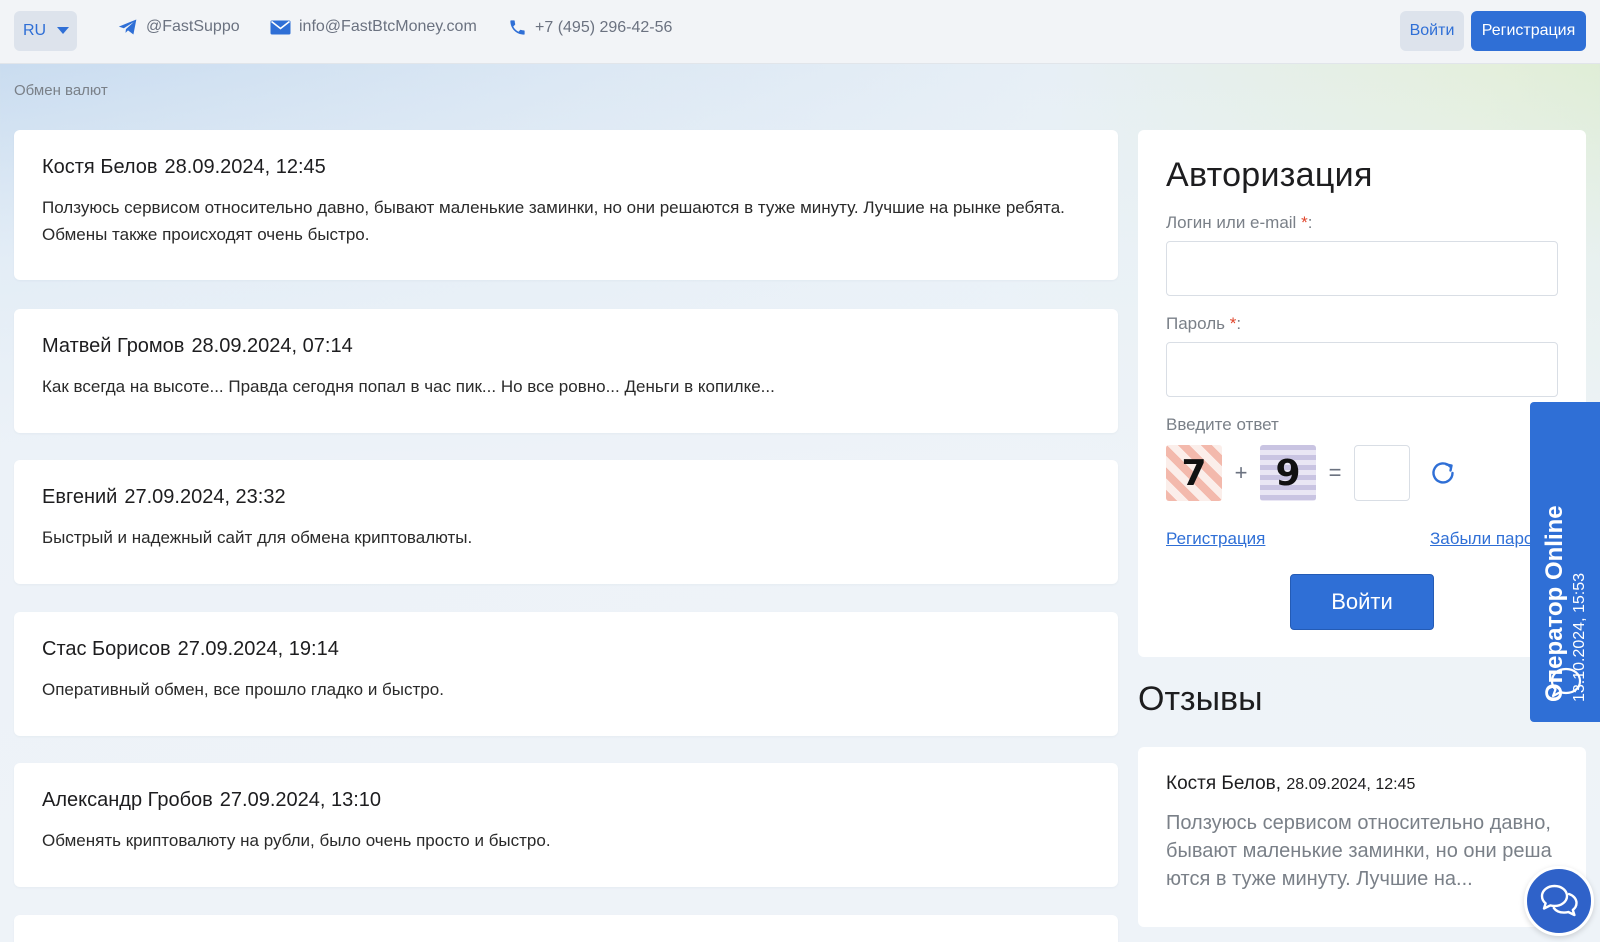 Image resolution: width=1600 pixels, height=942 pixels. What do you see at coordinates (1194, 473) in the screenshot?
I see `captcha-digit-a: 7` at bounding box center [1194, 473].